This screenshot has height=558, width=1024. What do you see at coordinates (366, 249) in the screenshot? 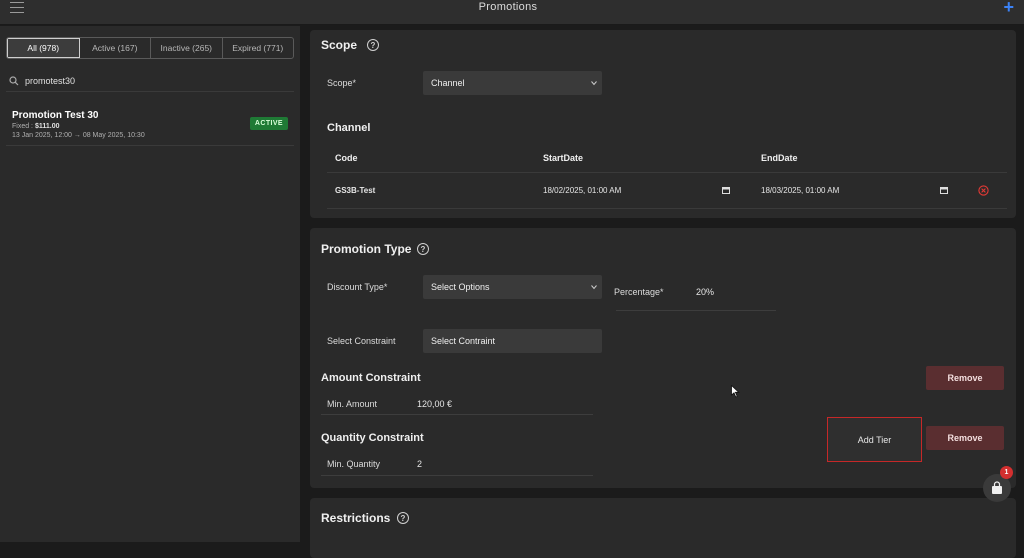
I see `promotion-type-title: Promotion Type` at bounding box center [366, 249].